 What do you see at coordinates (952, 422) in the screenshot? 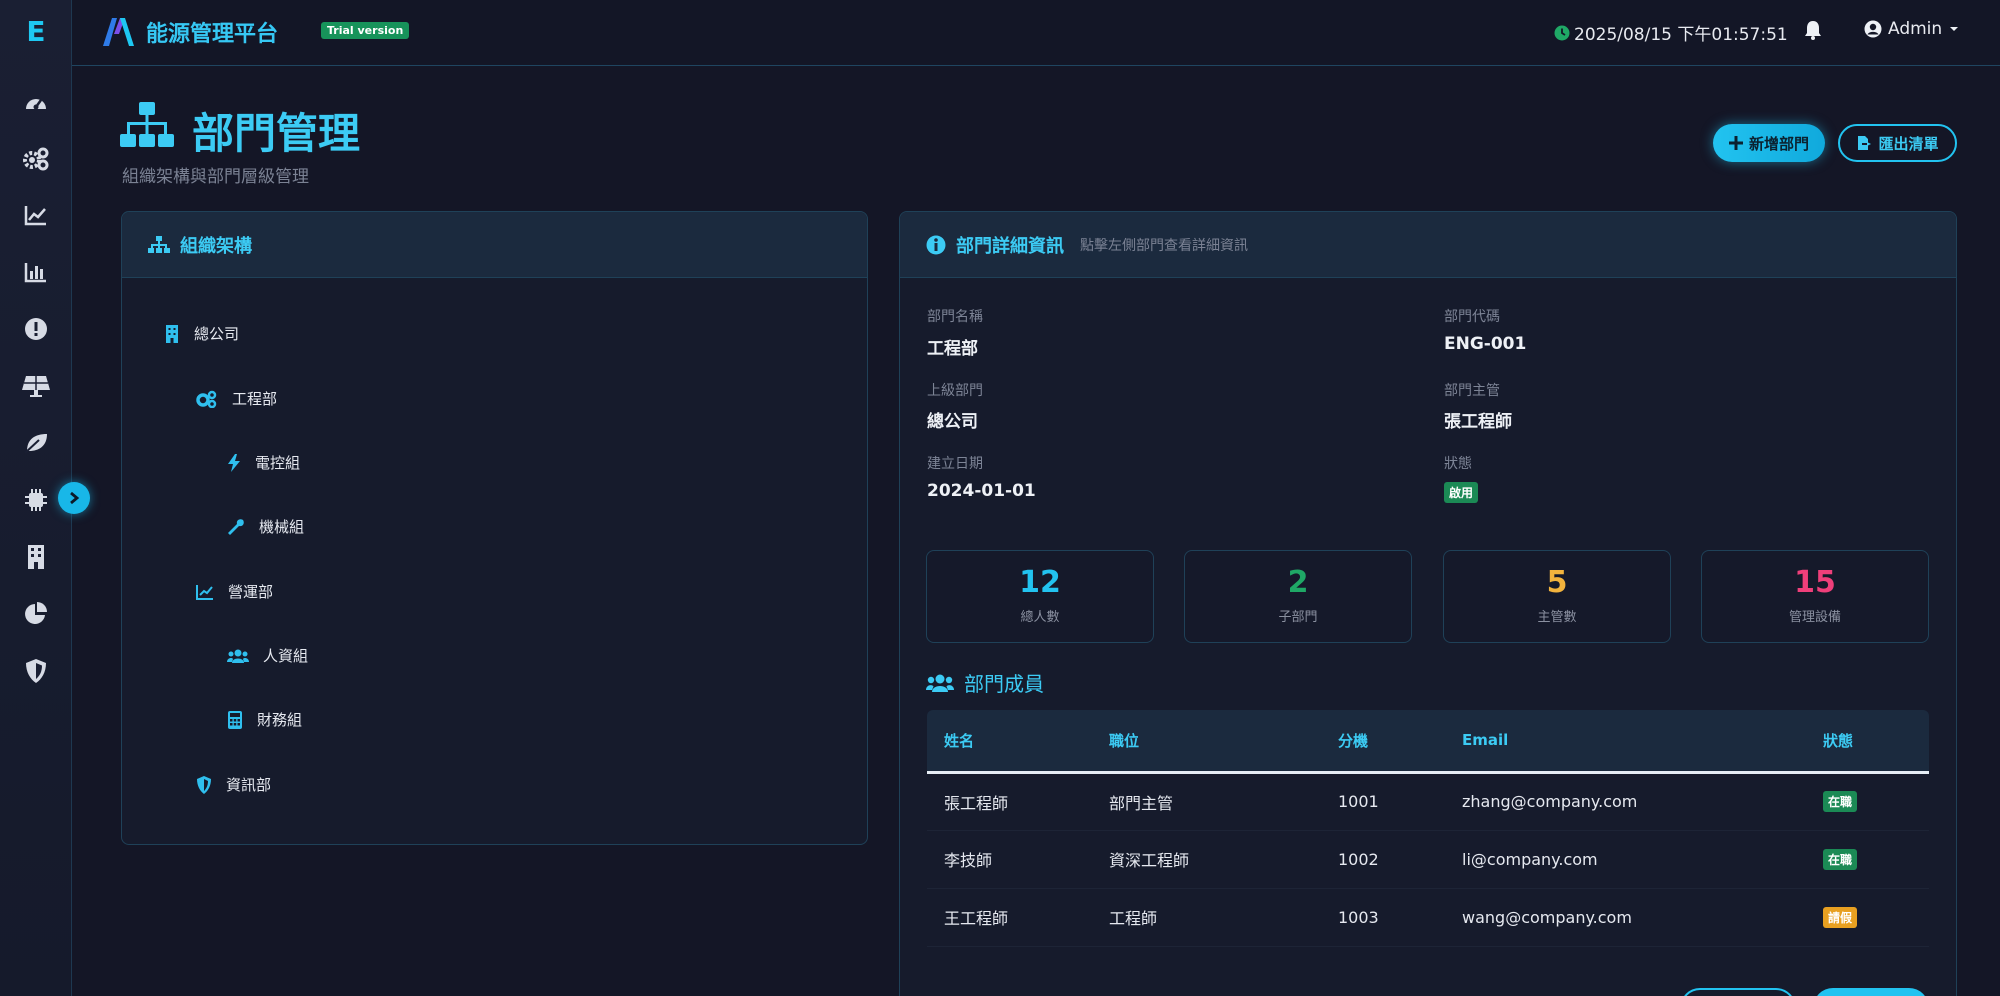
I see `parent-dept-value: 總公司` at bounding box center [952, 422].